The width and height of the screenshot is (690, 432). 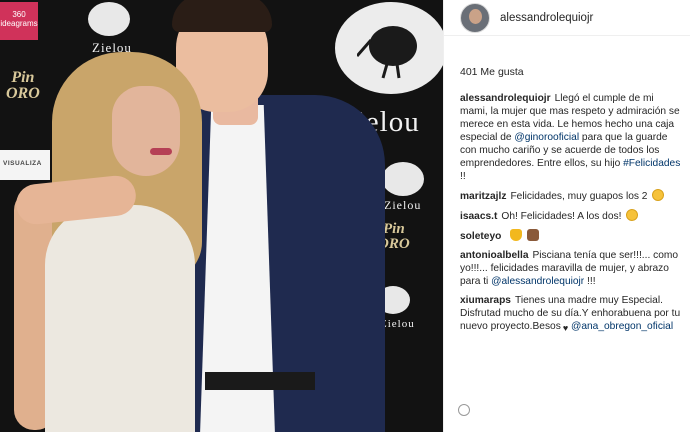 I want to click on woman-lips, so click(x=161, y=151).